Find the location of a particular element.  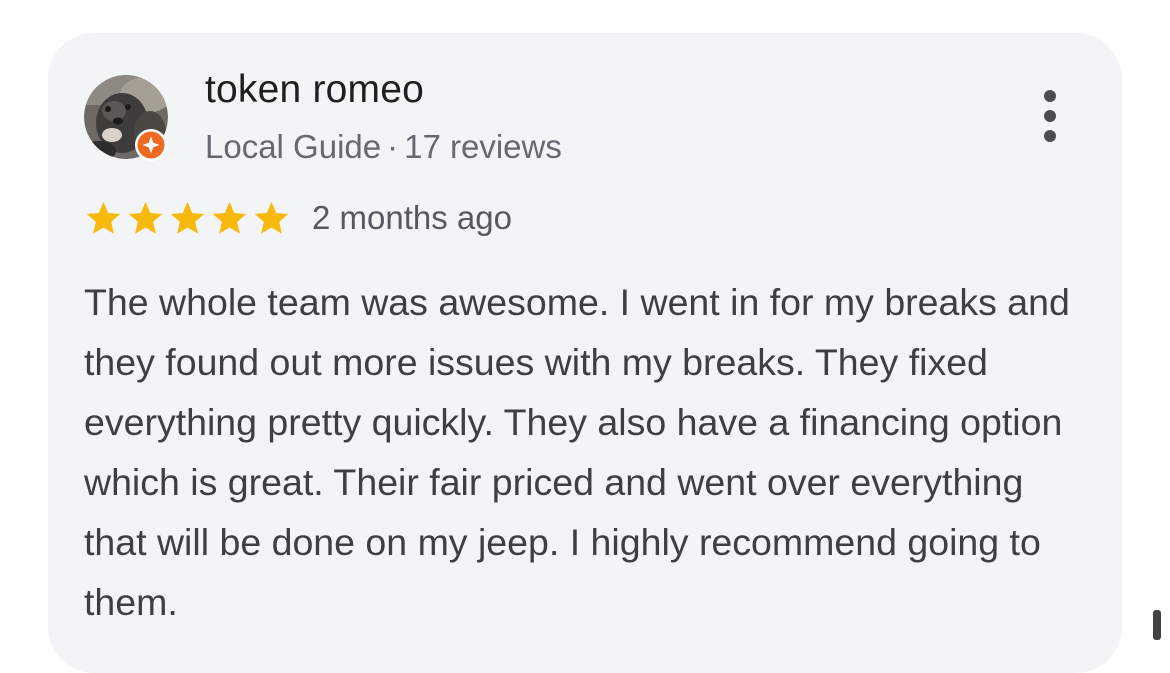

star-rating is located at coordinates (187, 218).